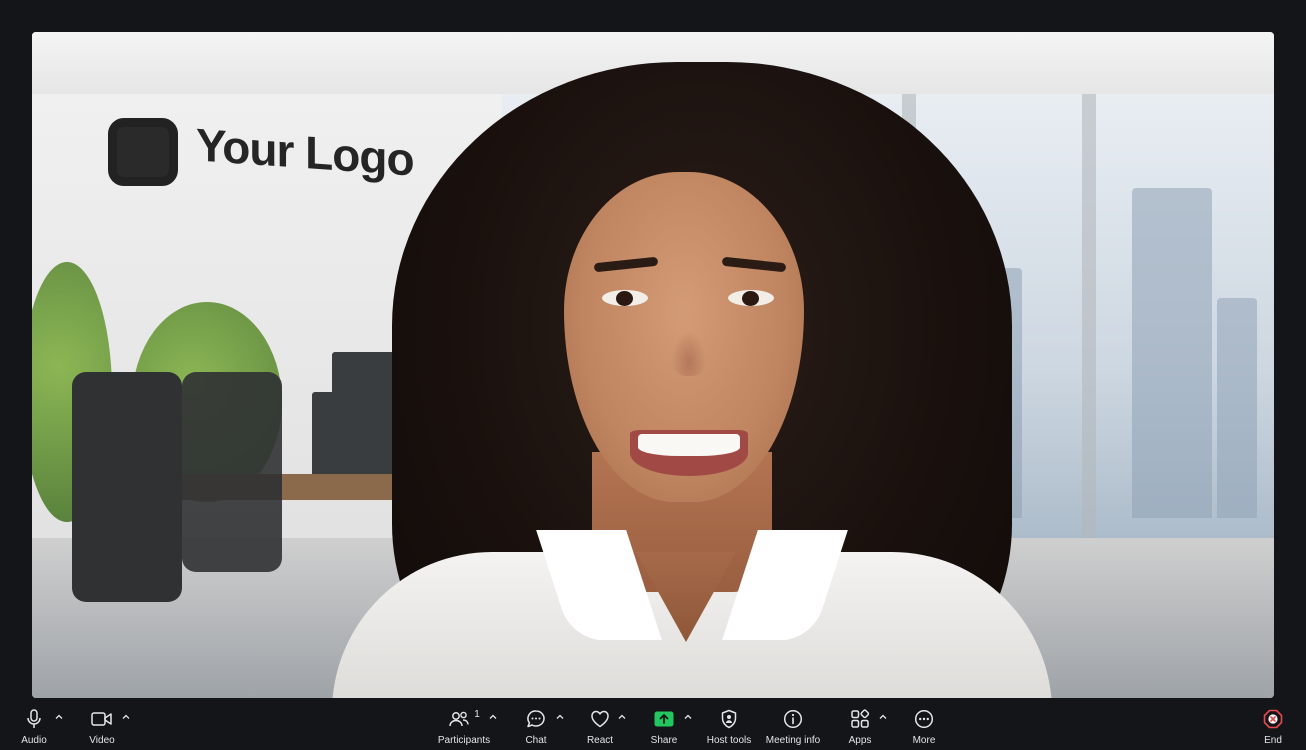  What do you see at coordinates (305, 152) in the screenshot?
I see `logo-text: Your Logo` at bounding box center [305, 152].